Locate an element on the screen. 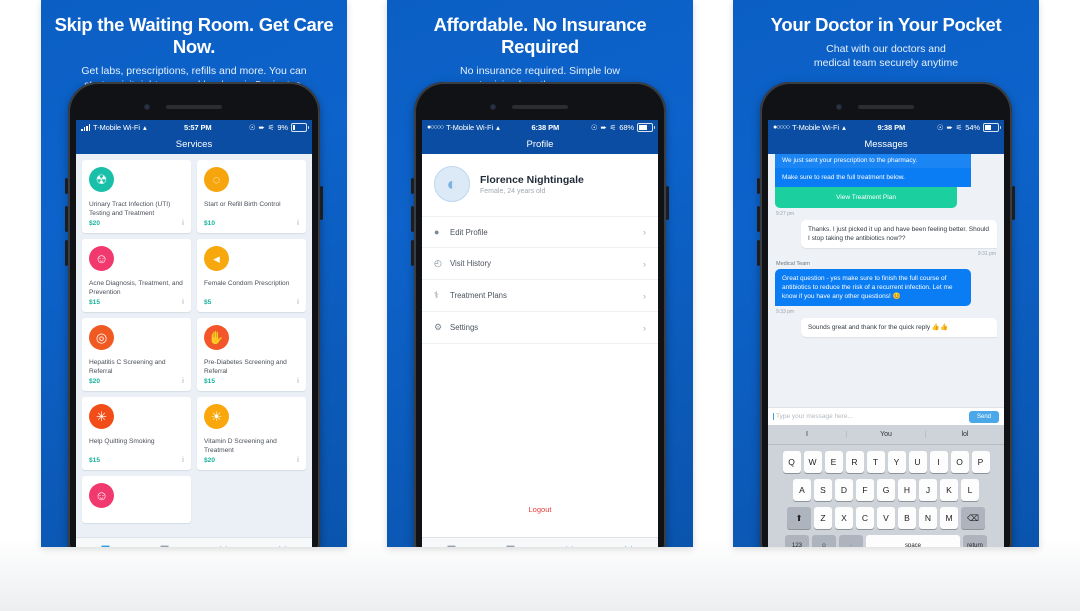  key-r: R is located at coordinates (854, 462).